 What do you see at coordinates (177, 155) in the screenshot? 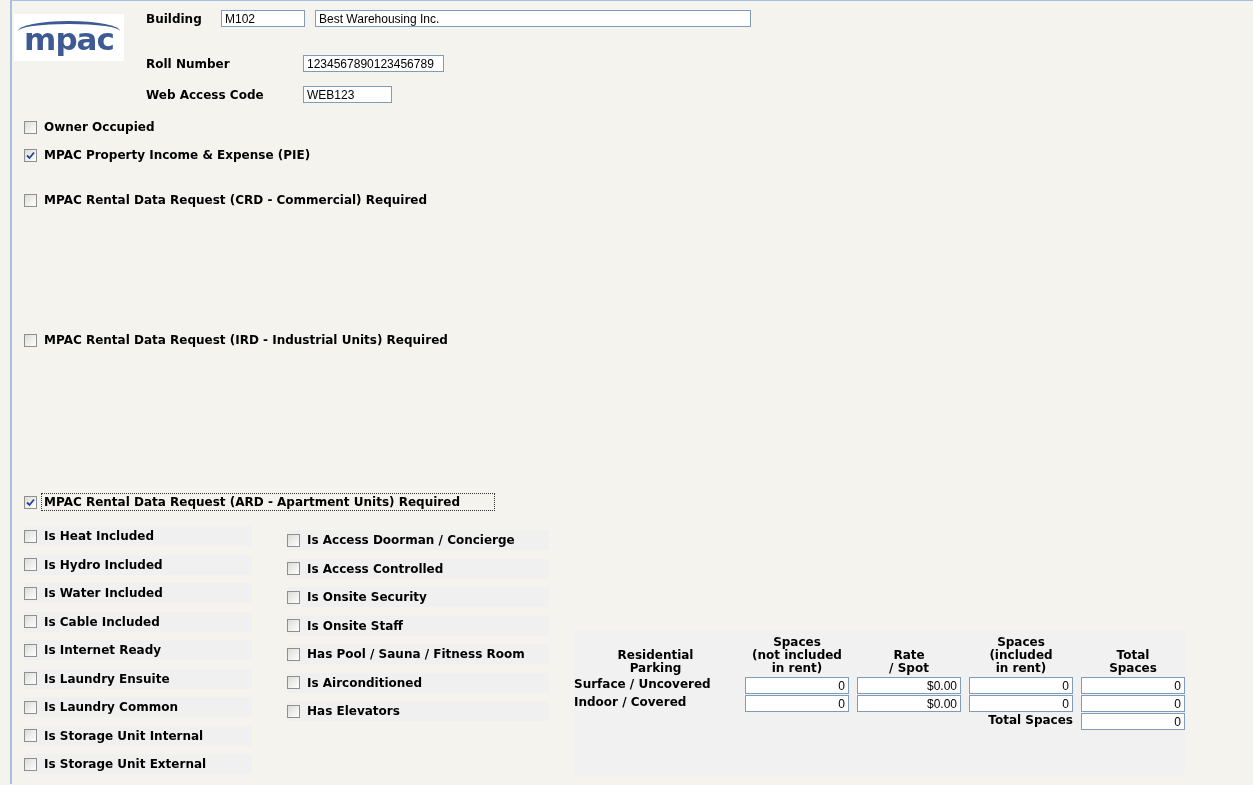
I see `checkbox-label: MPAC Property Income & Expense (PIE)` at bounding box center [177, 155].